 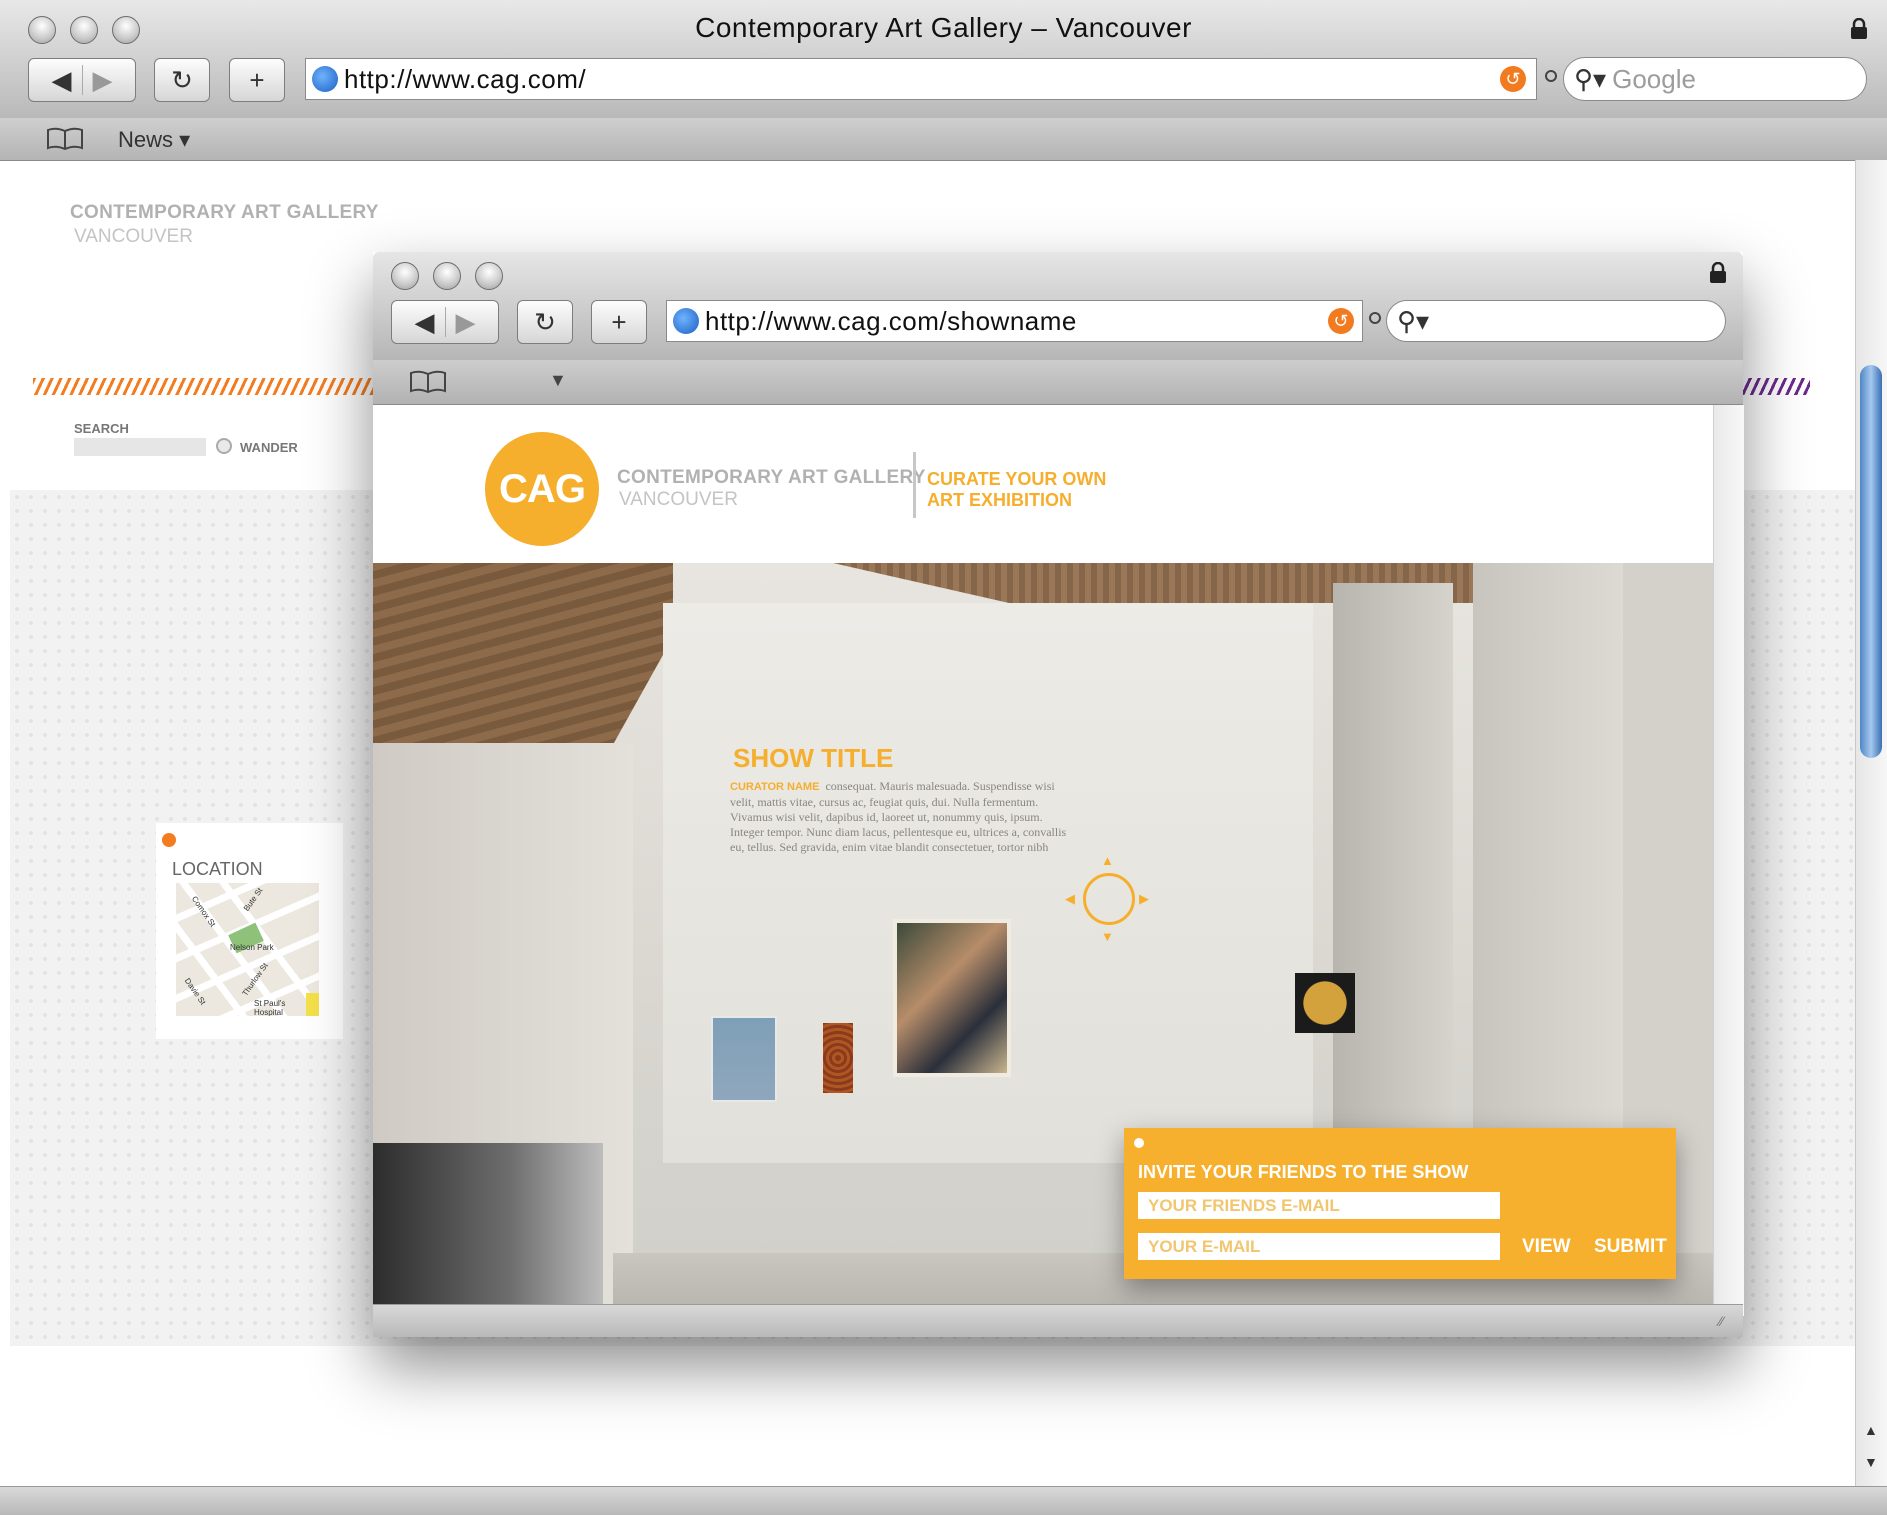 I want to click on inner-forward-arrow-icon: ▶, so click(x=466, y=322).